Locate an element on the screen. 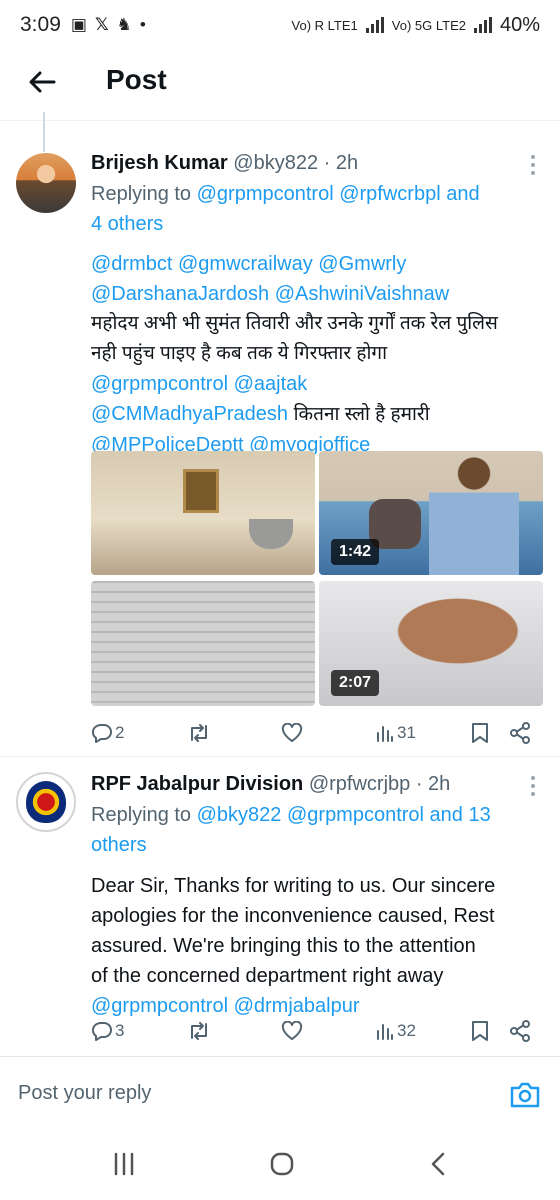 The width and height of the screenshot is (560, 1200). mention-link: @CMMadhyaPradesh is located at coordinates (189, 414).